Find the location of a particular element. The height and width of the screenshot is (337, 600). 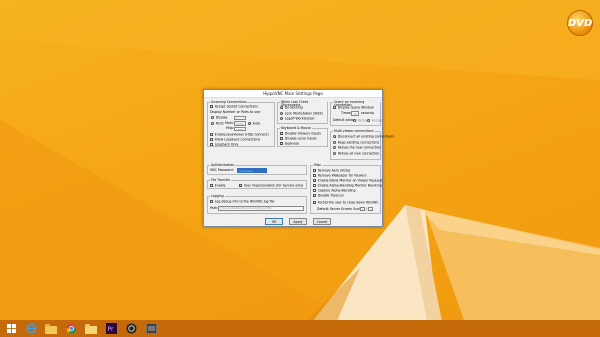

file-transfer-enable-checkbox: Enable is located at coordinates (218, 186).